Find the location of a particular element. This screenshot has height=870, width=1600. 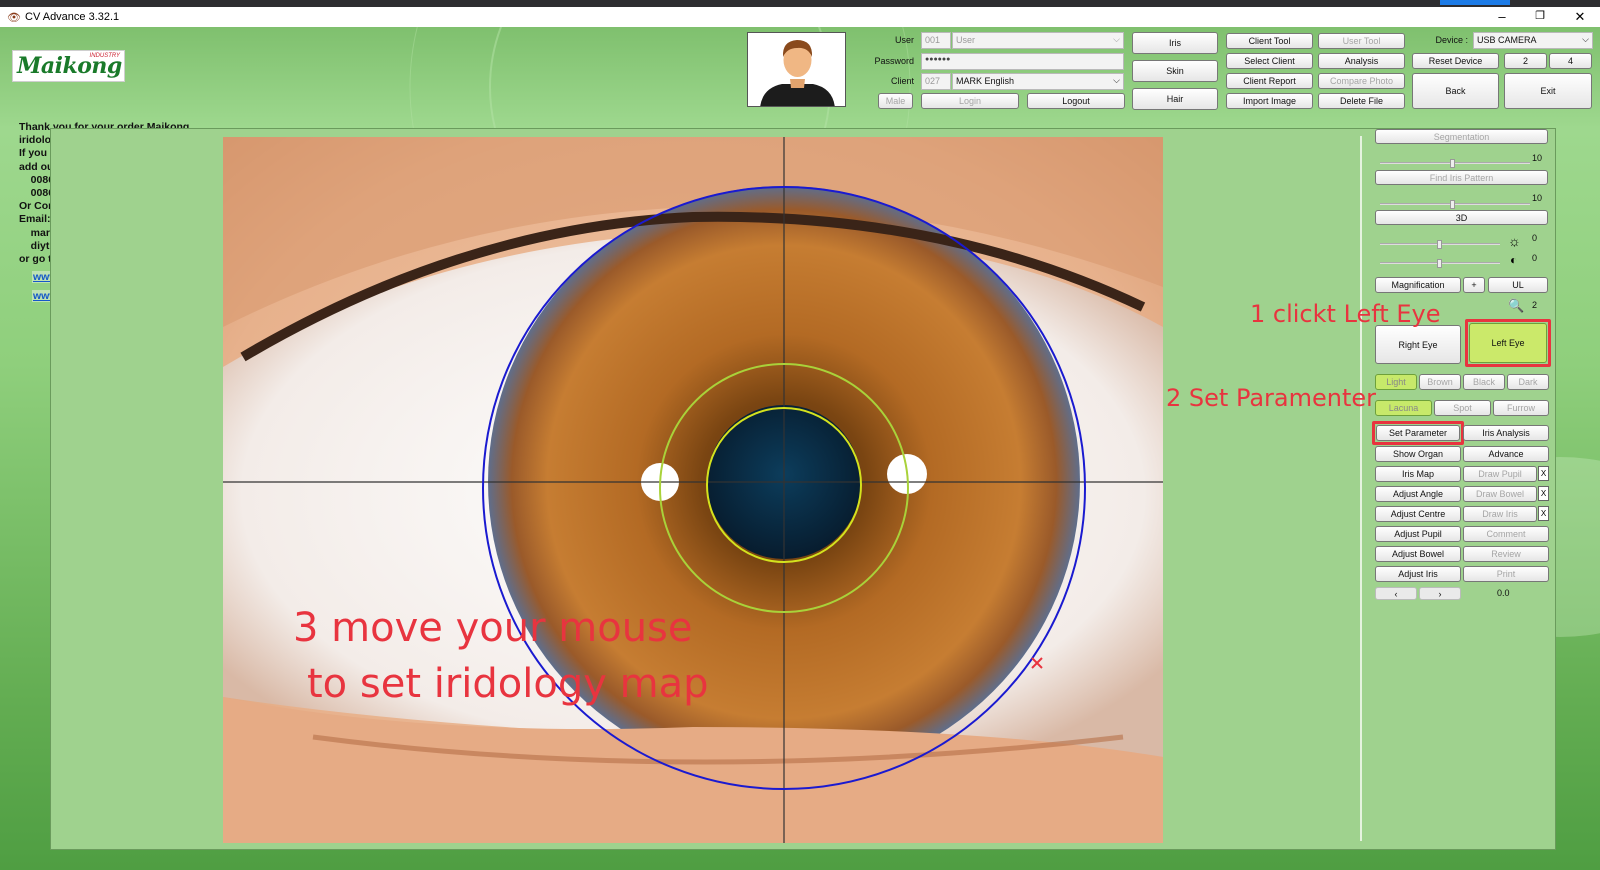

lacuna-button: Lacuna is located at coordinates (1403, 408).